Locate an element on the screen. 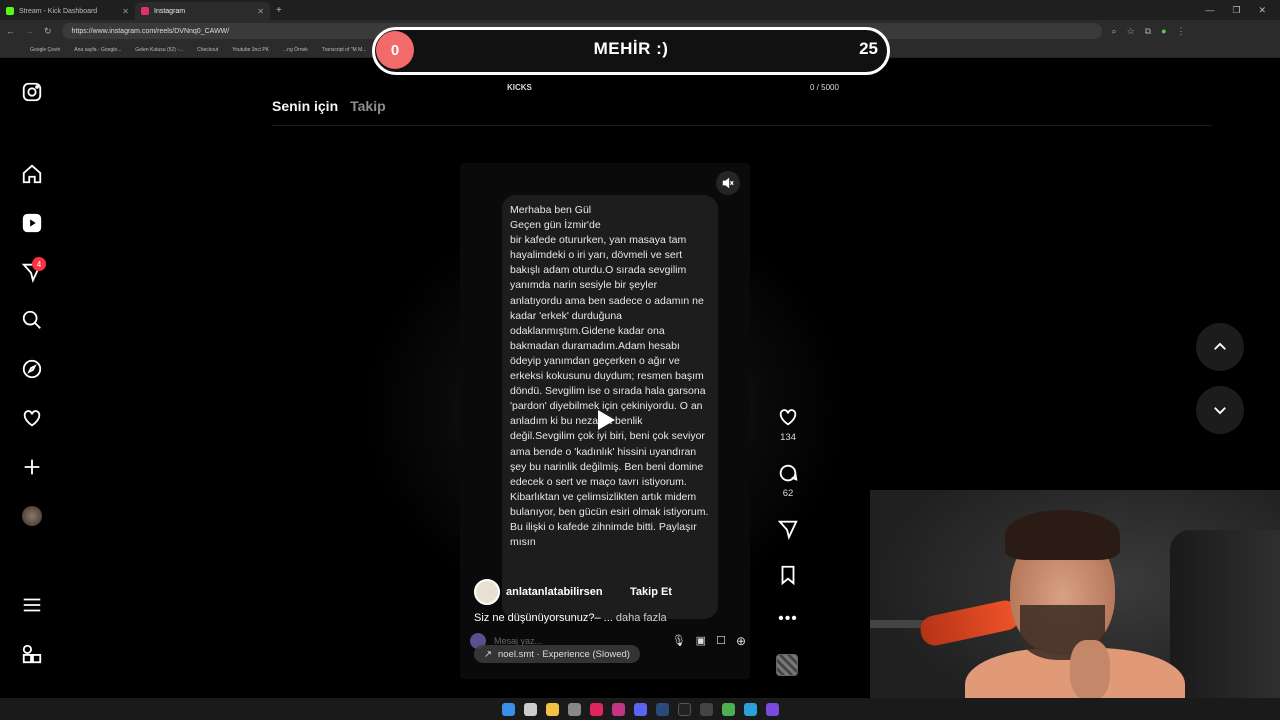 The height and width of the screenshot is (720, 1280). feed-tabs: Senin için Takip is located at coordinates (329, 106).